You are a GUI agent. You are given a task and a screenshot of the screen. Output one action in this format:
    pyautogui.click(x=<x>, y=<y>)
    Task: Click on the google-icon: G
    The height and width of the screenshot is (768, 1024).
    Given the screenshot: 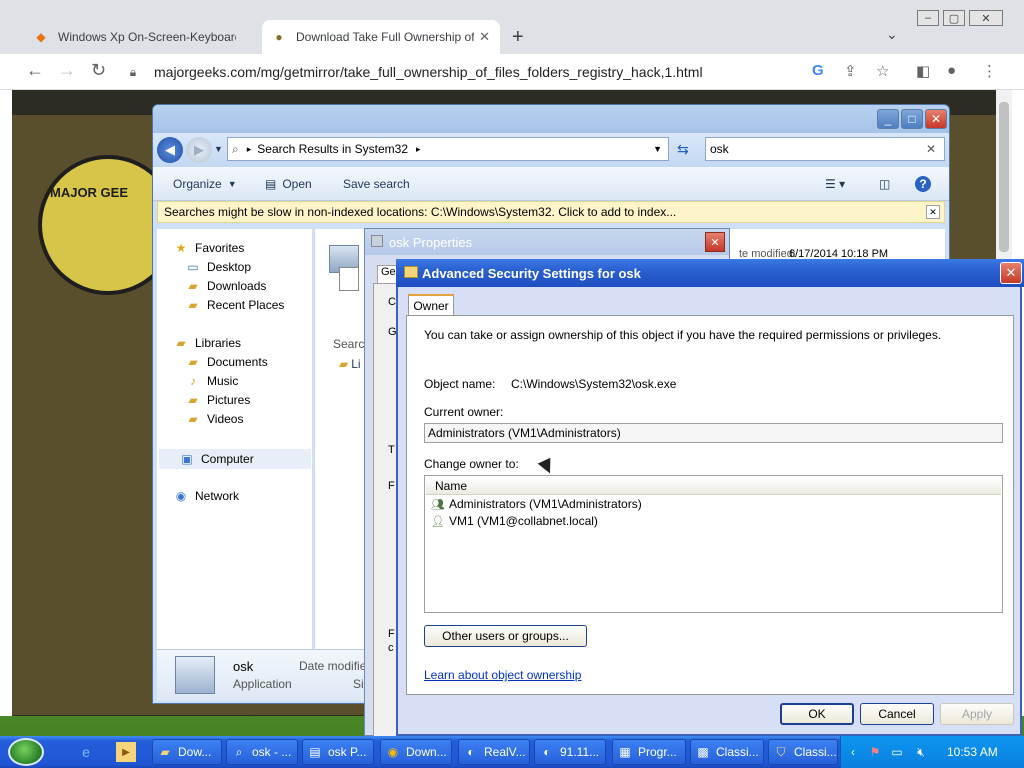 What is the action you would take?
    pyautogui.click(x=818, y=70)
    